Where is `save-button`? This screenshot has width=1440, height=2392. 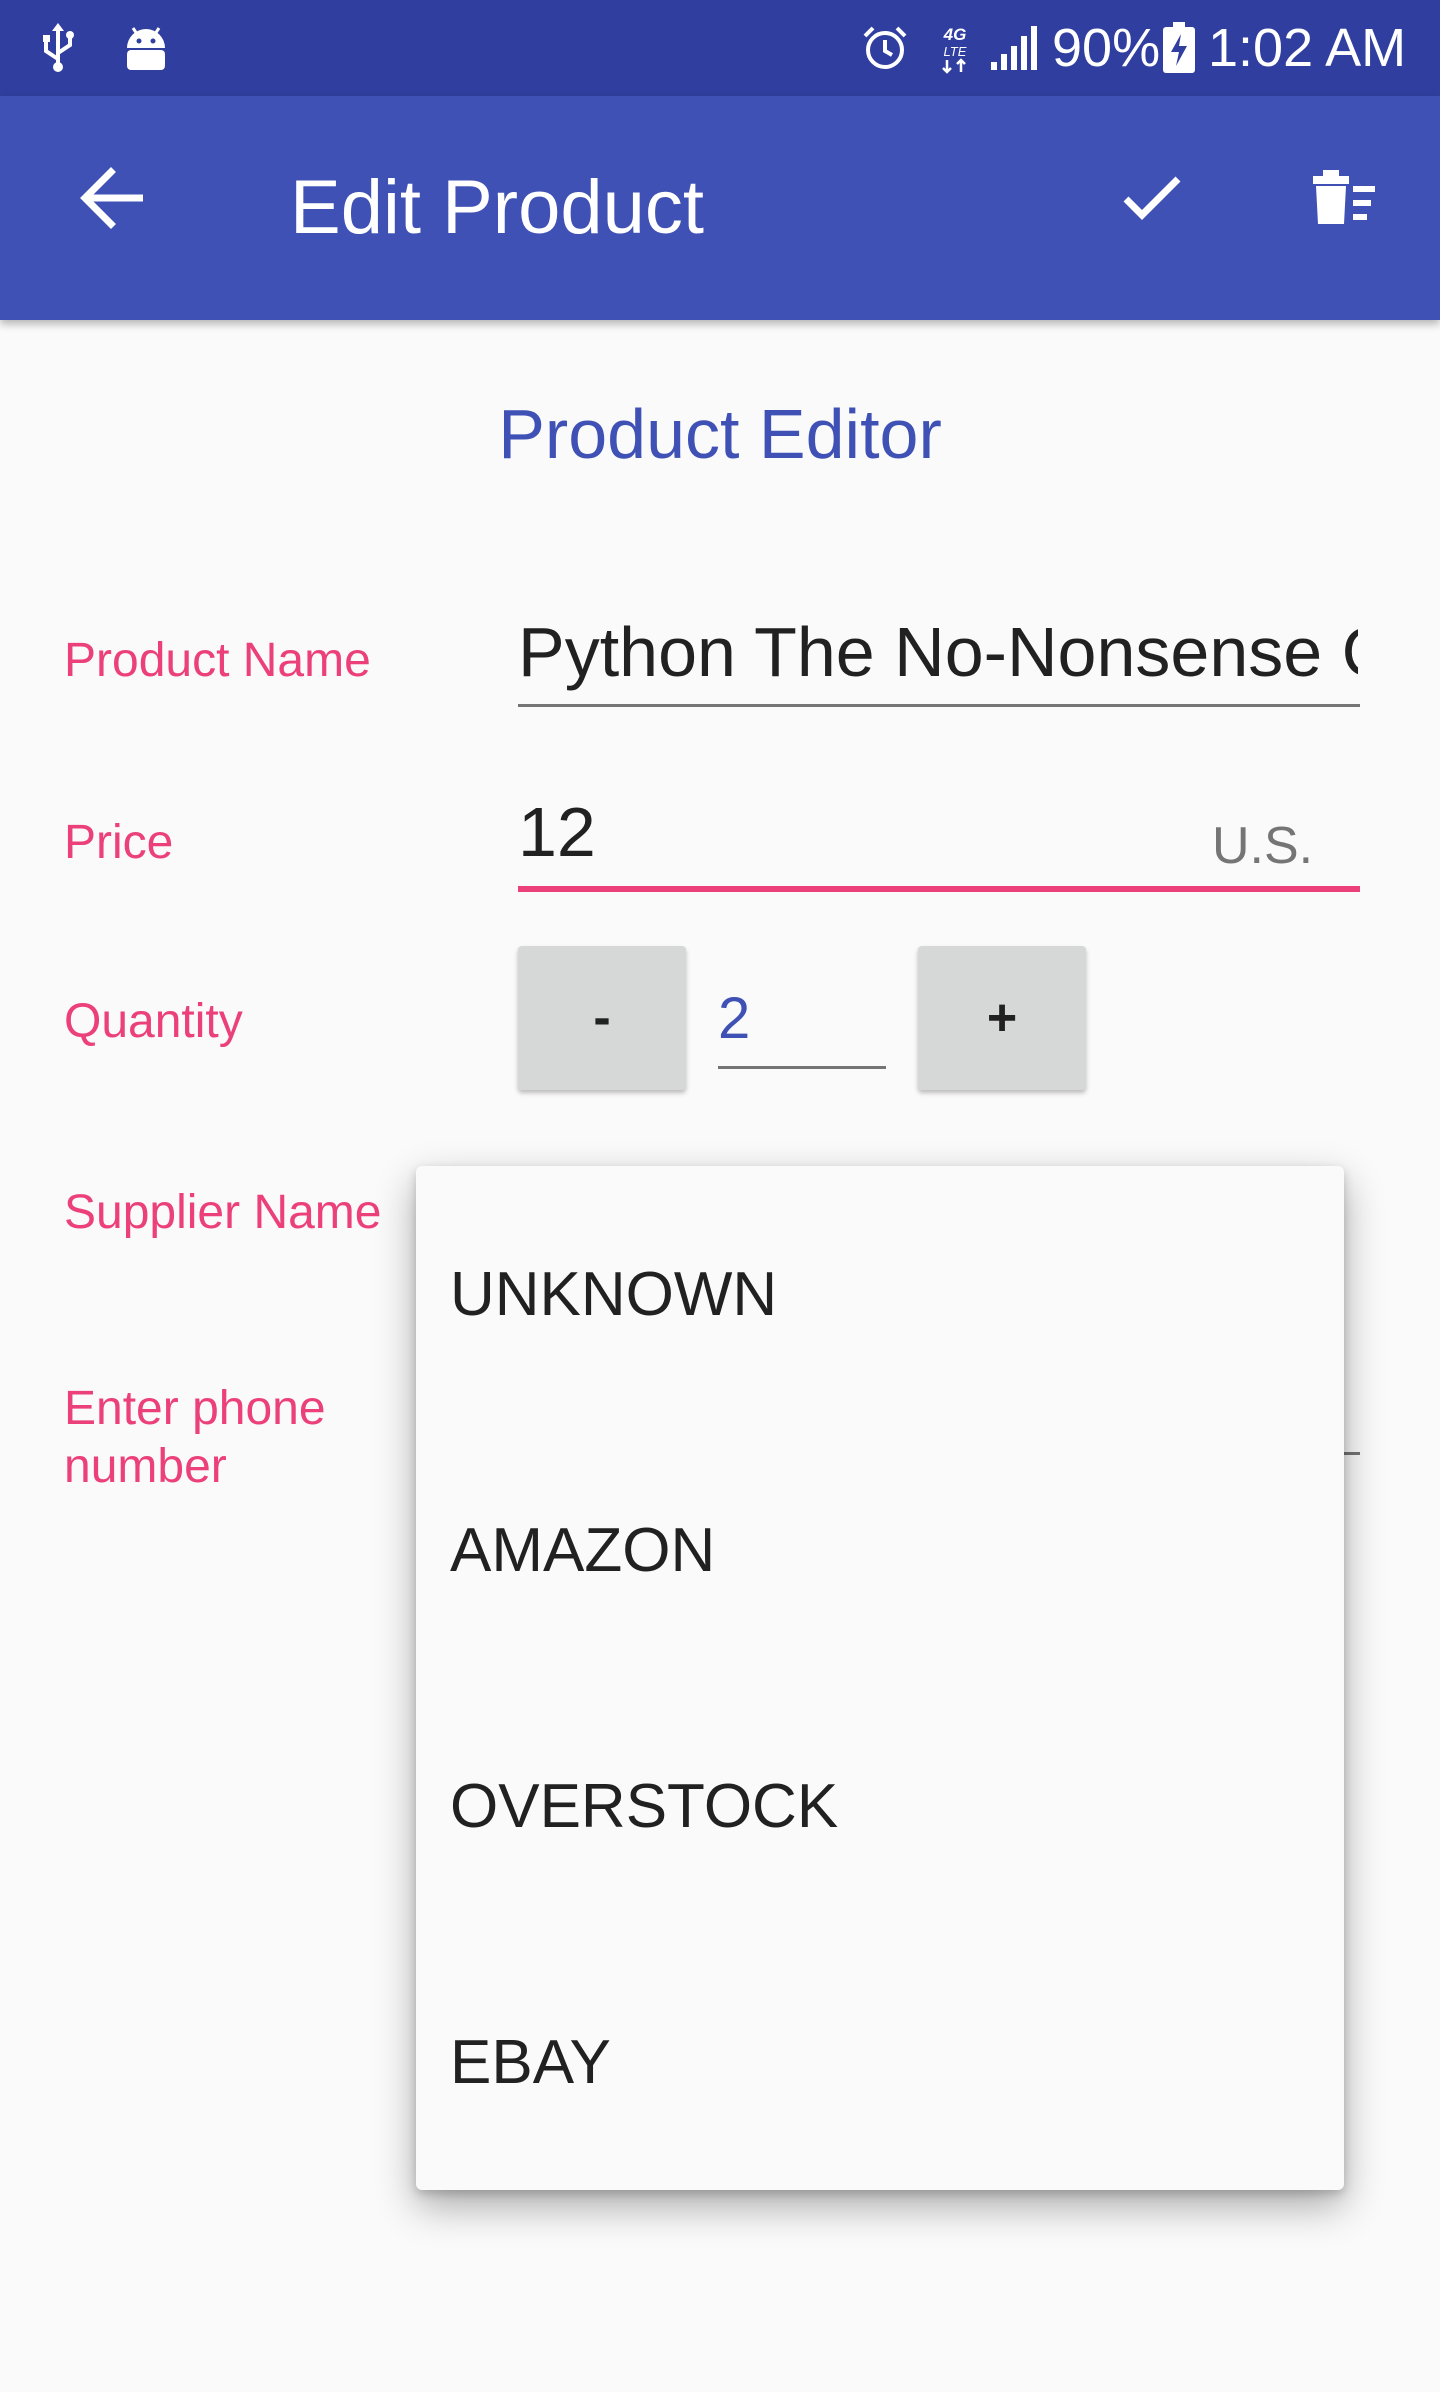
save-button is located at coordinates (1152, 200).